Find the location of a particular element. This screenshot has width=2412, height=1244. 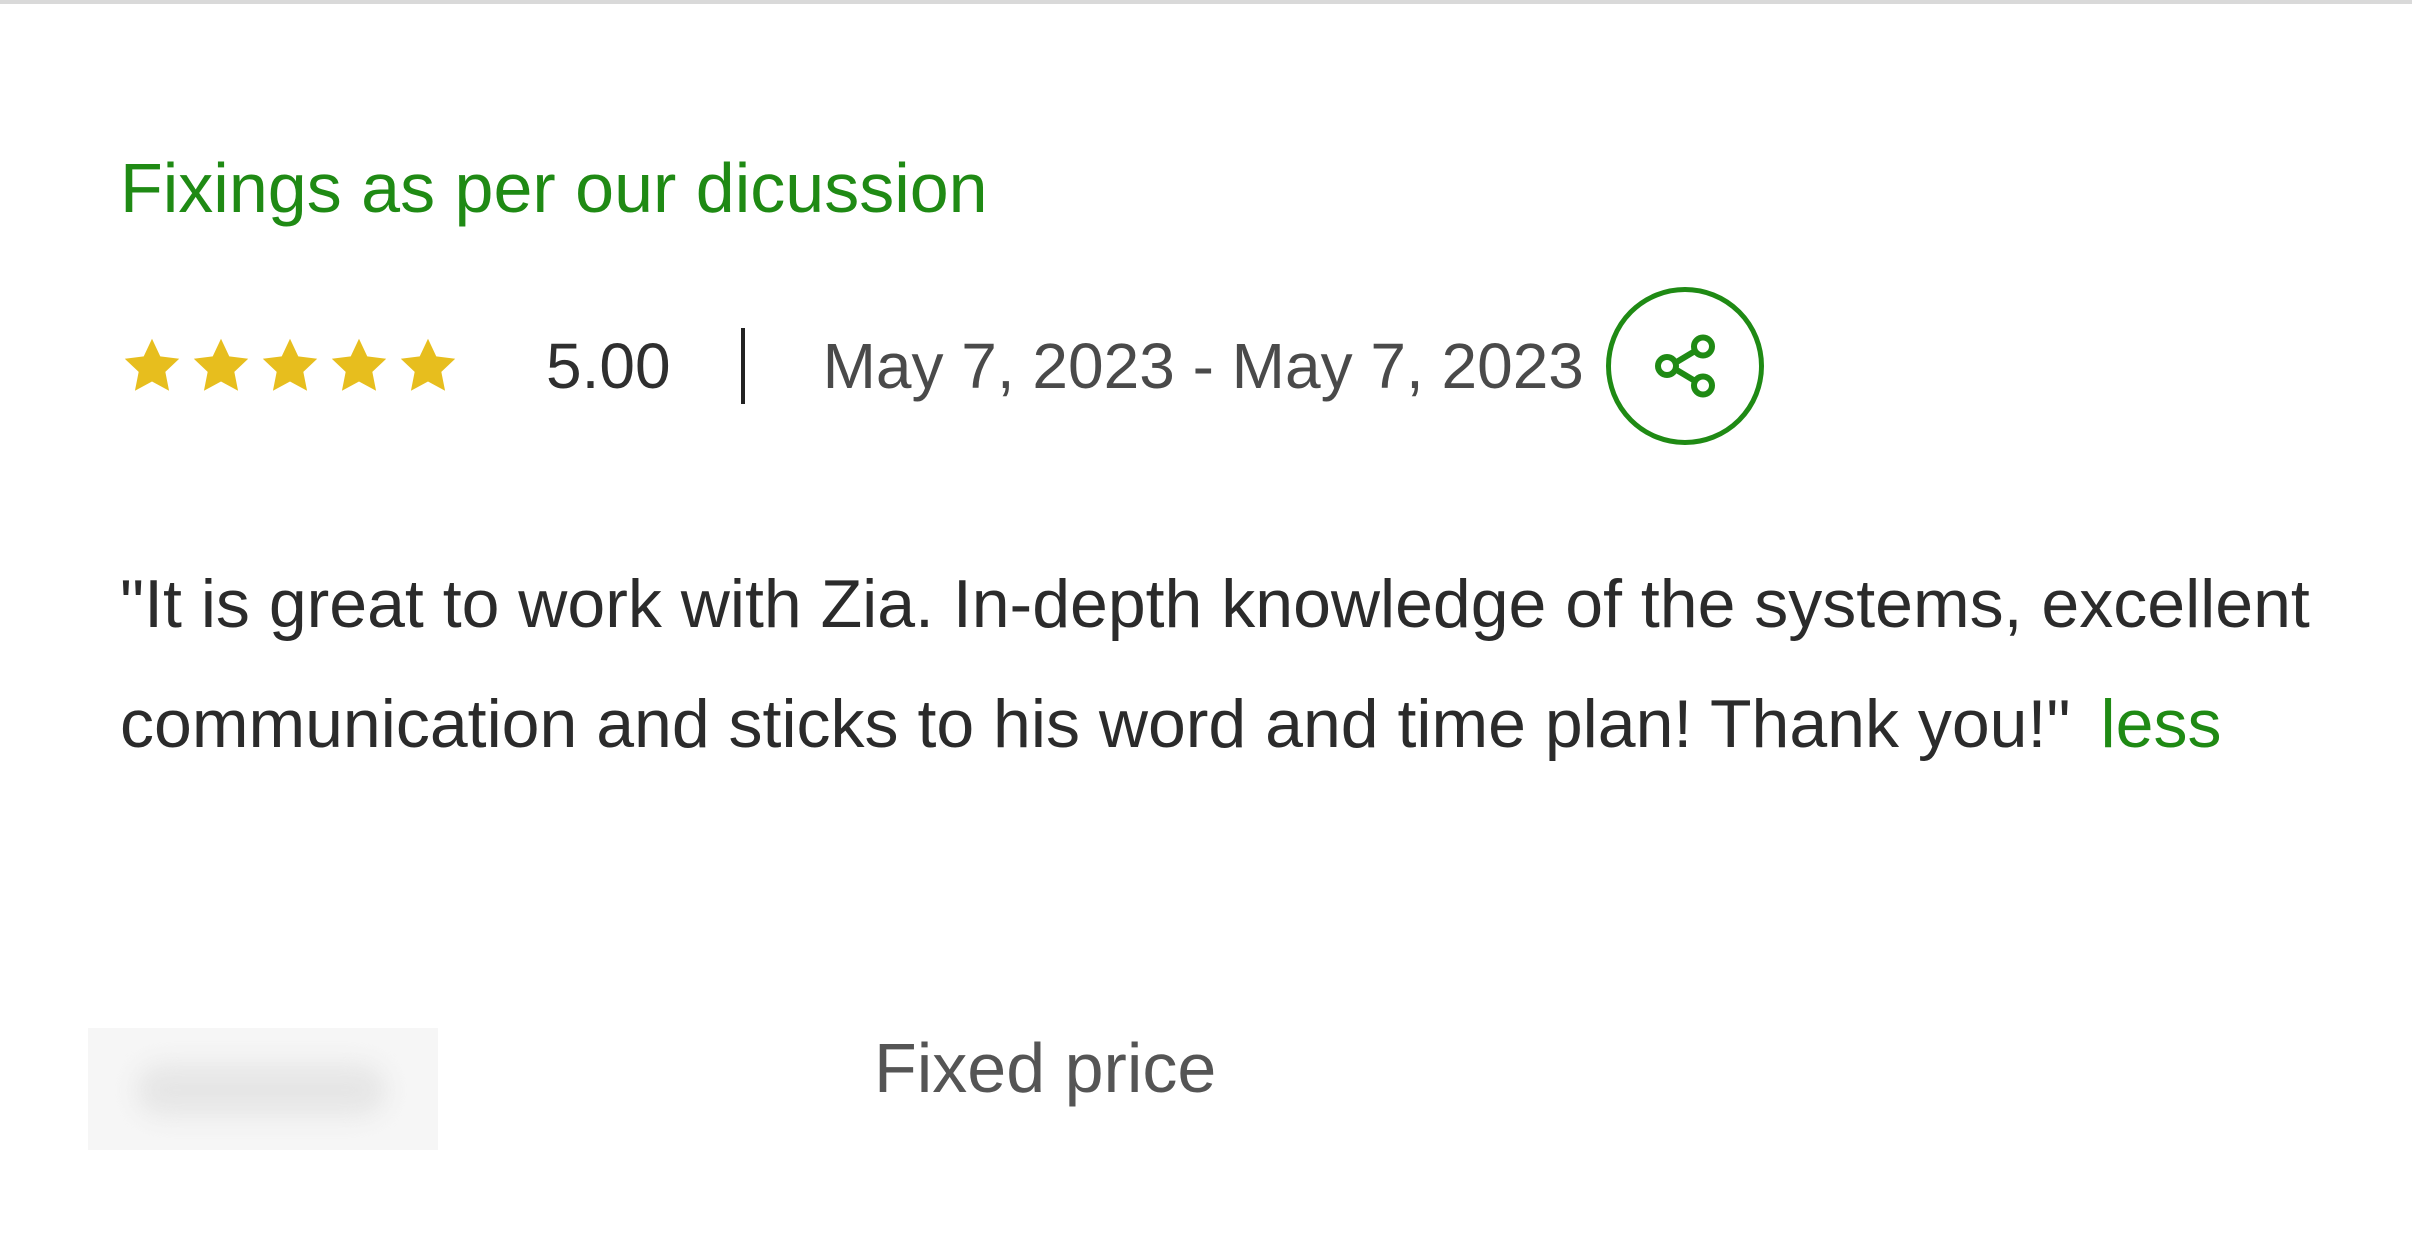

rating-value: 5.00 is located at coordinates (608, 366).